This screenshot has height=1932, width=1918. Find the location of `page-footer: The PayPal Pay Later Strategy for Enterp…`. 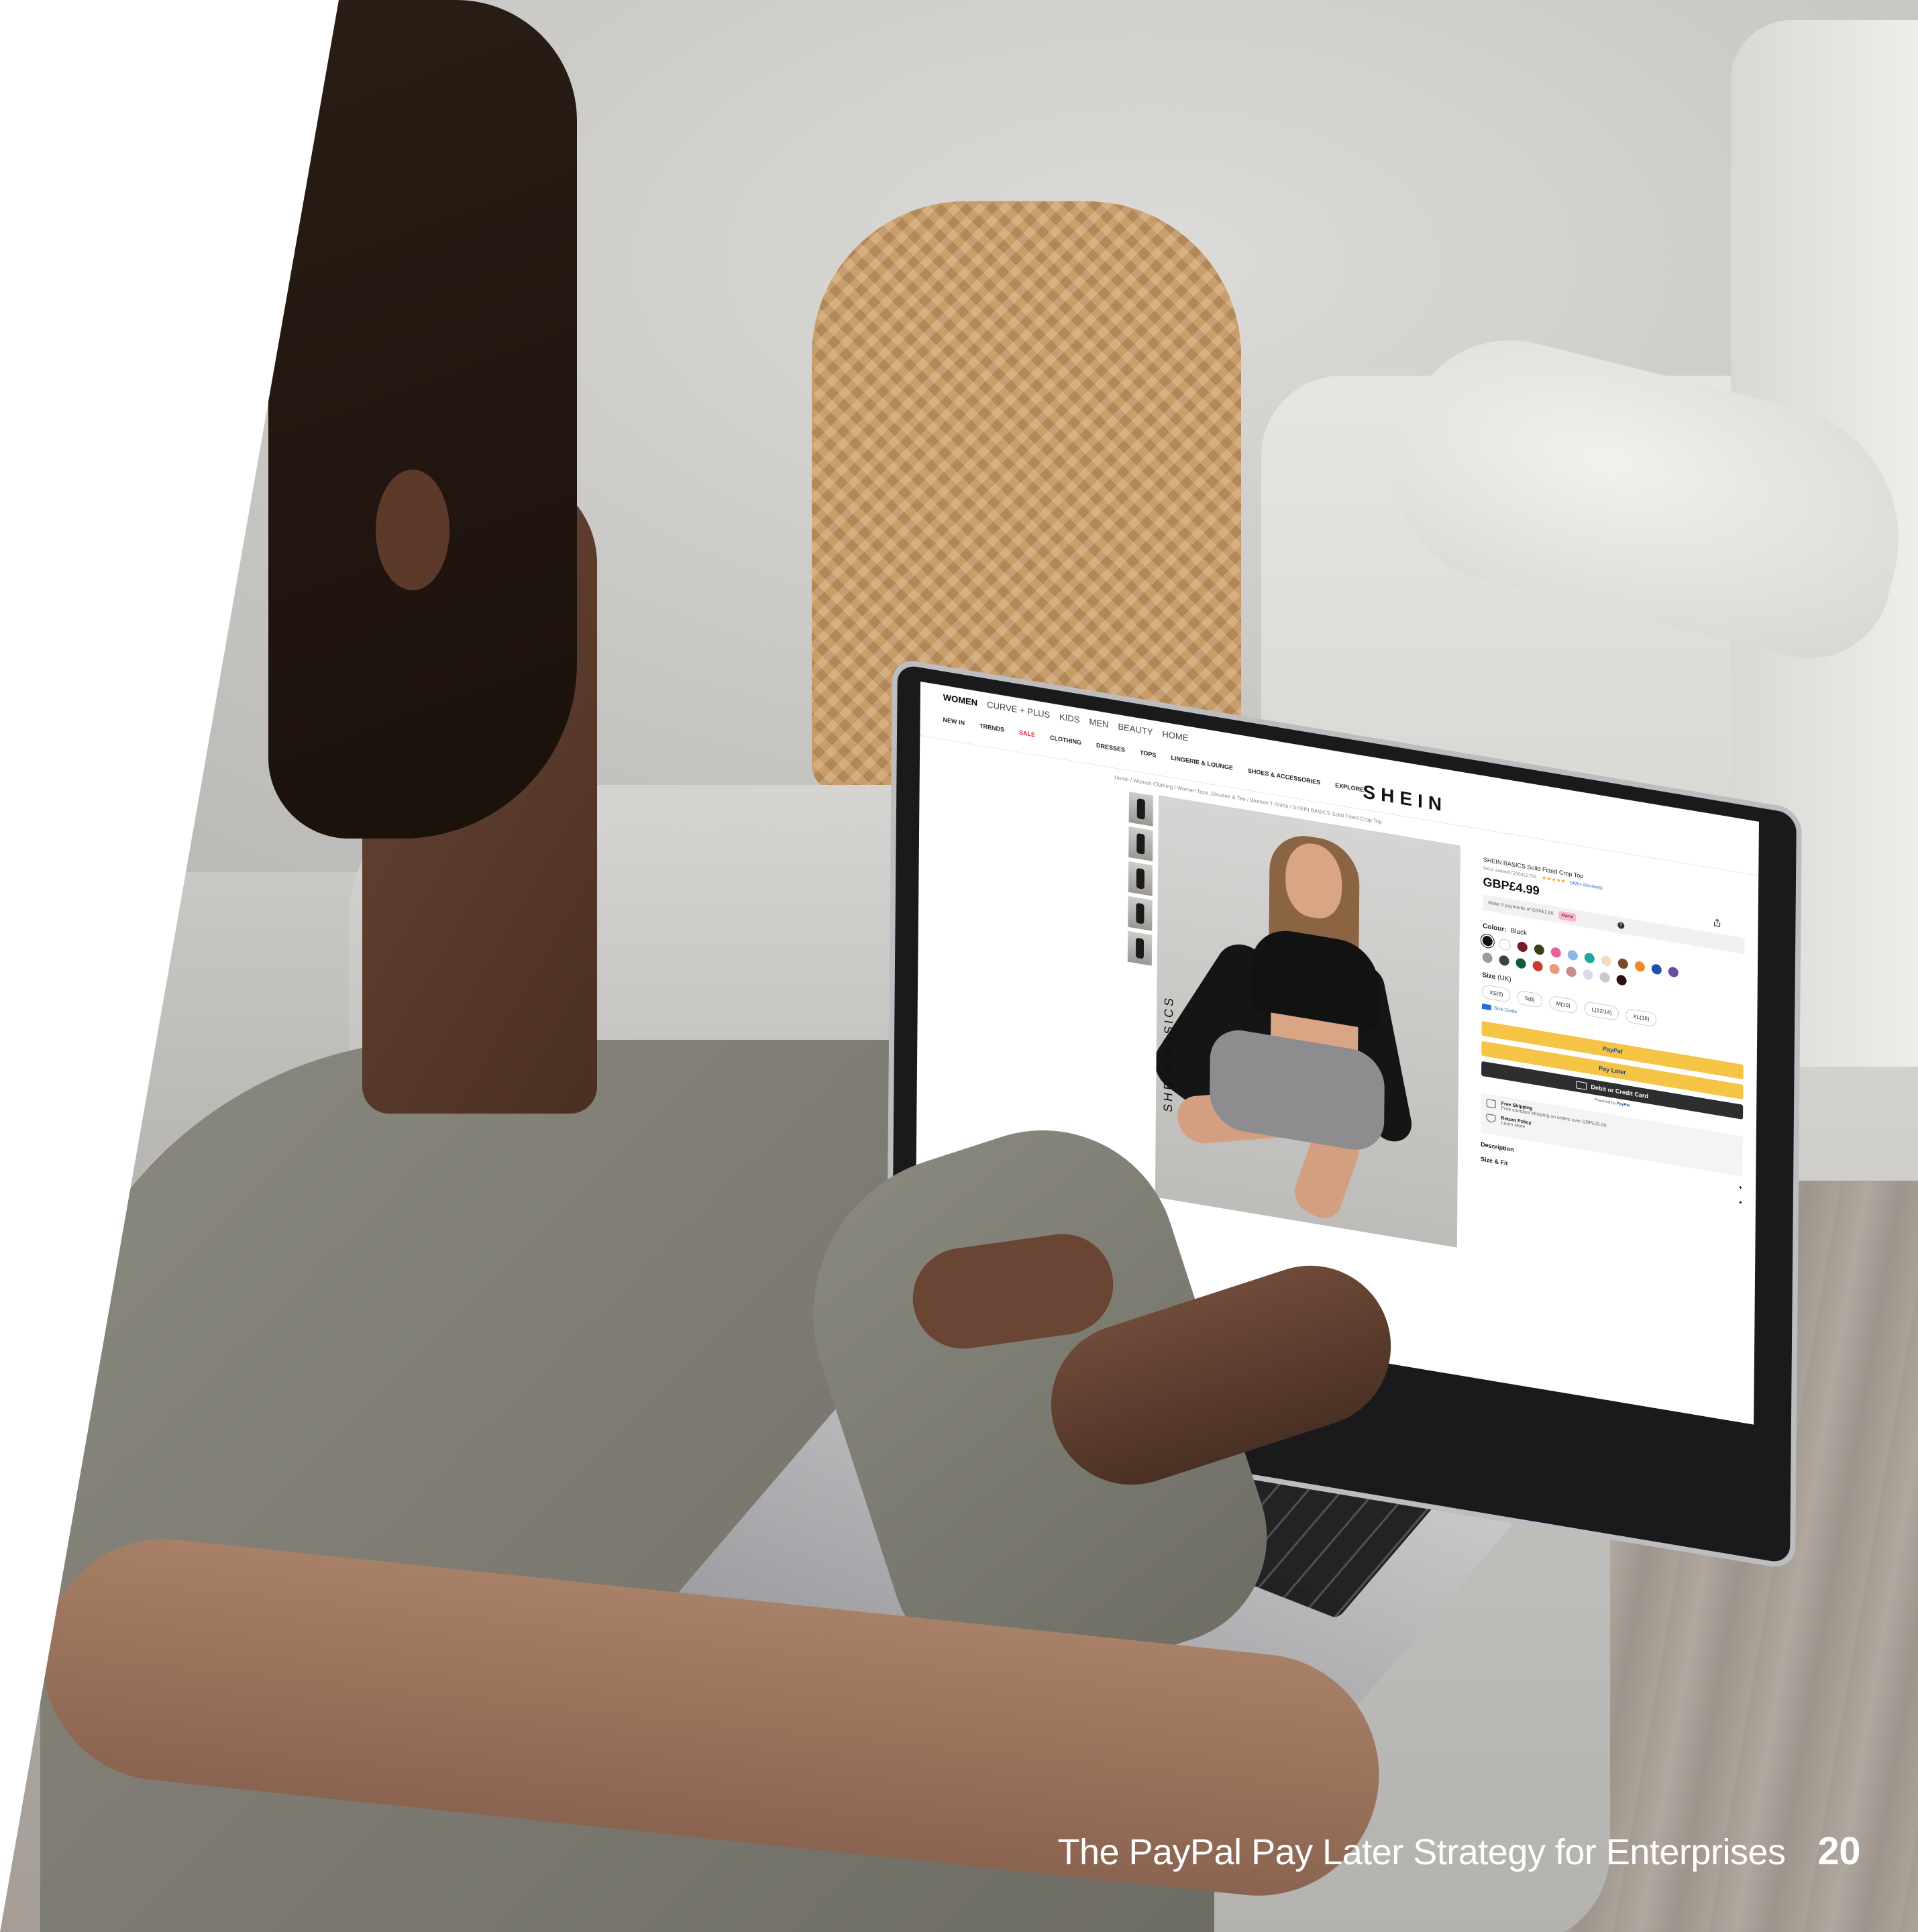

page-footer: The PayPal Pay Later Strategy for Enterp… is located at coordinates (1458, 1851).